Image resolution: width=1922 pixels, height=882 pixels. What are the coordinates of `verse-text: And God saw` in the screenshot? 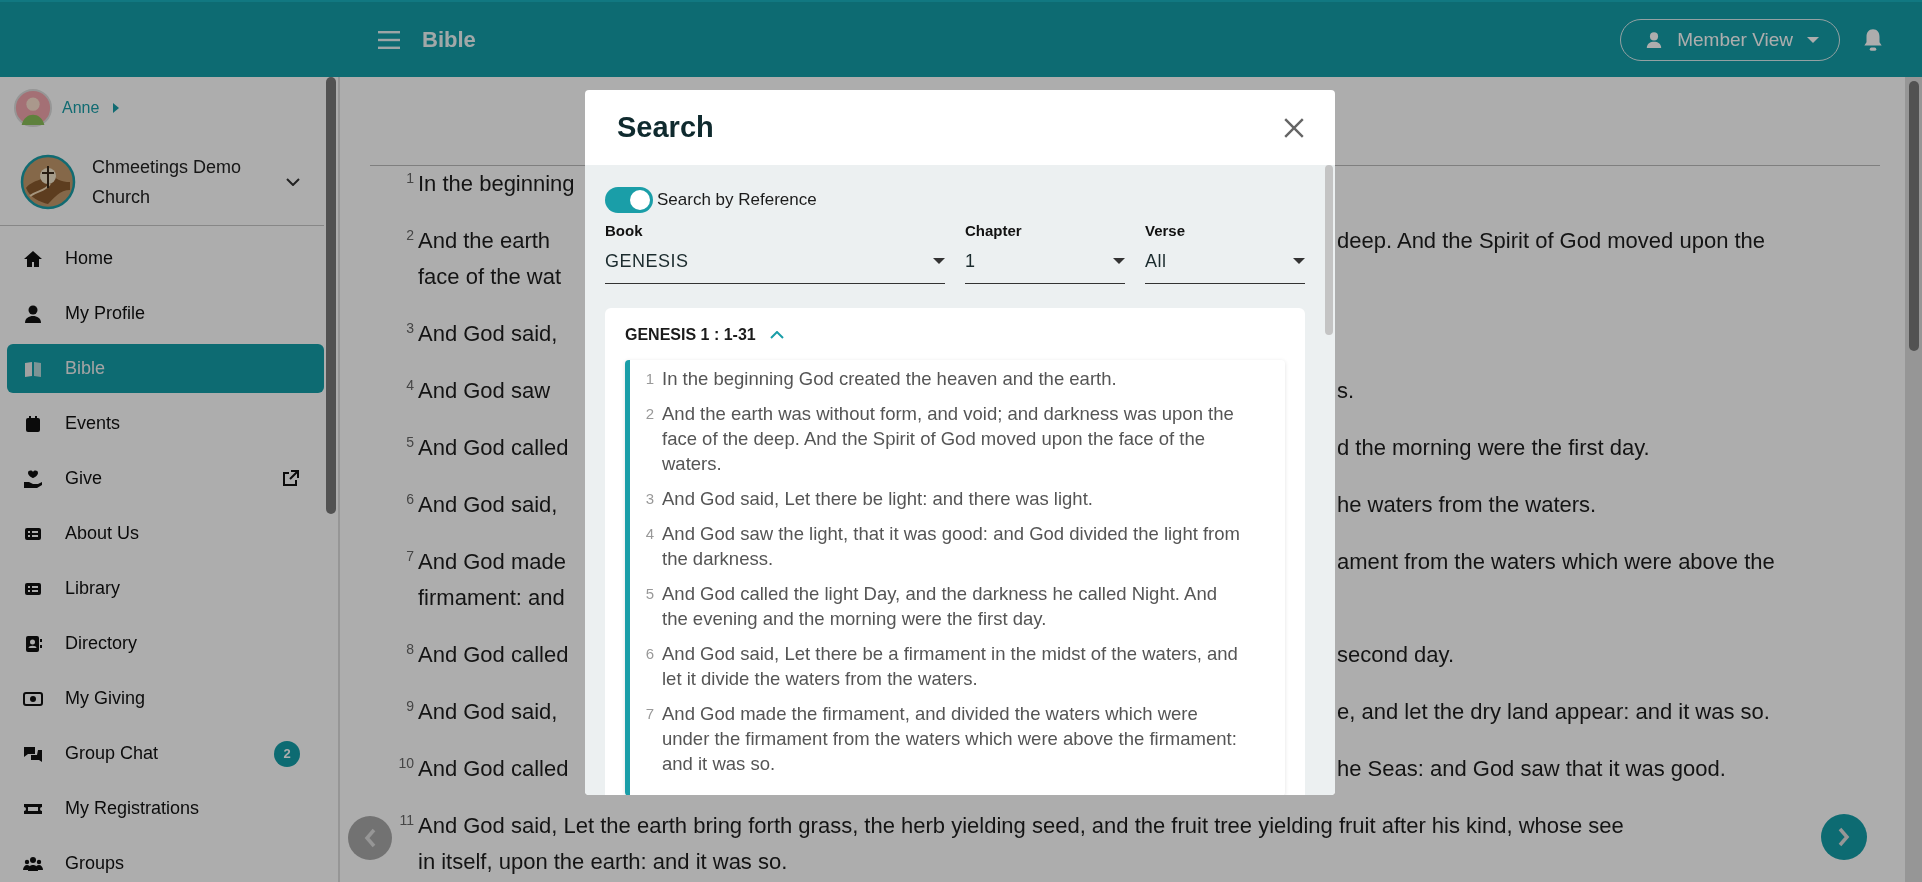 It's located at (485, 391).